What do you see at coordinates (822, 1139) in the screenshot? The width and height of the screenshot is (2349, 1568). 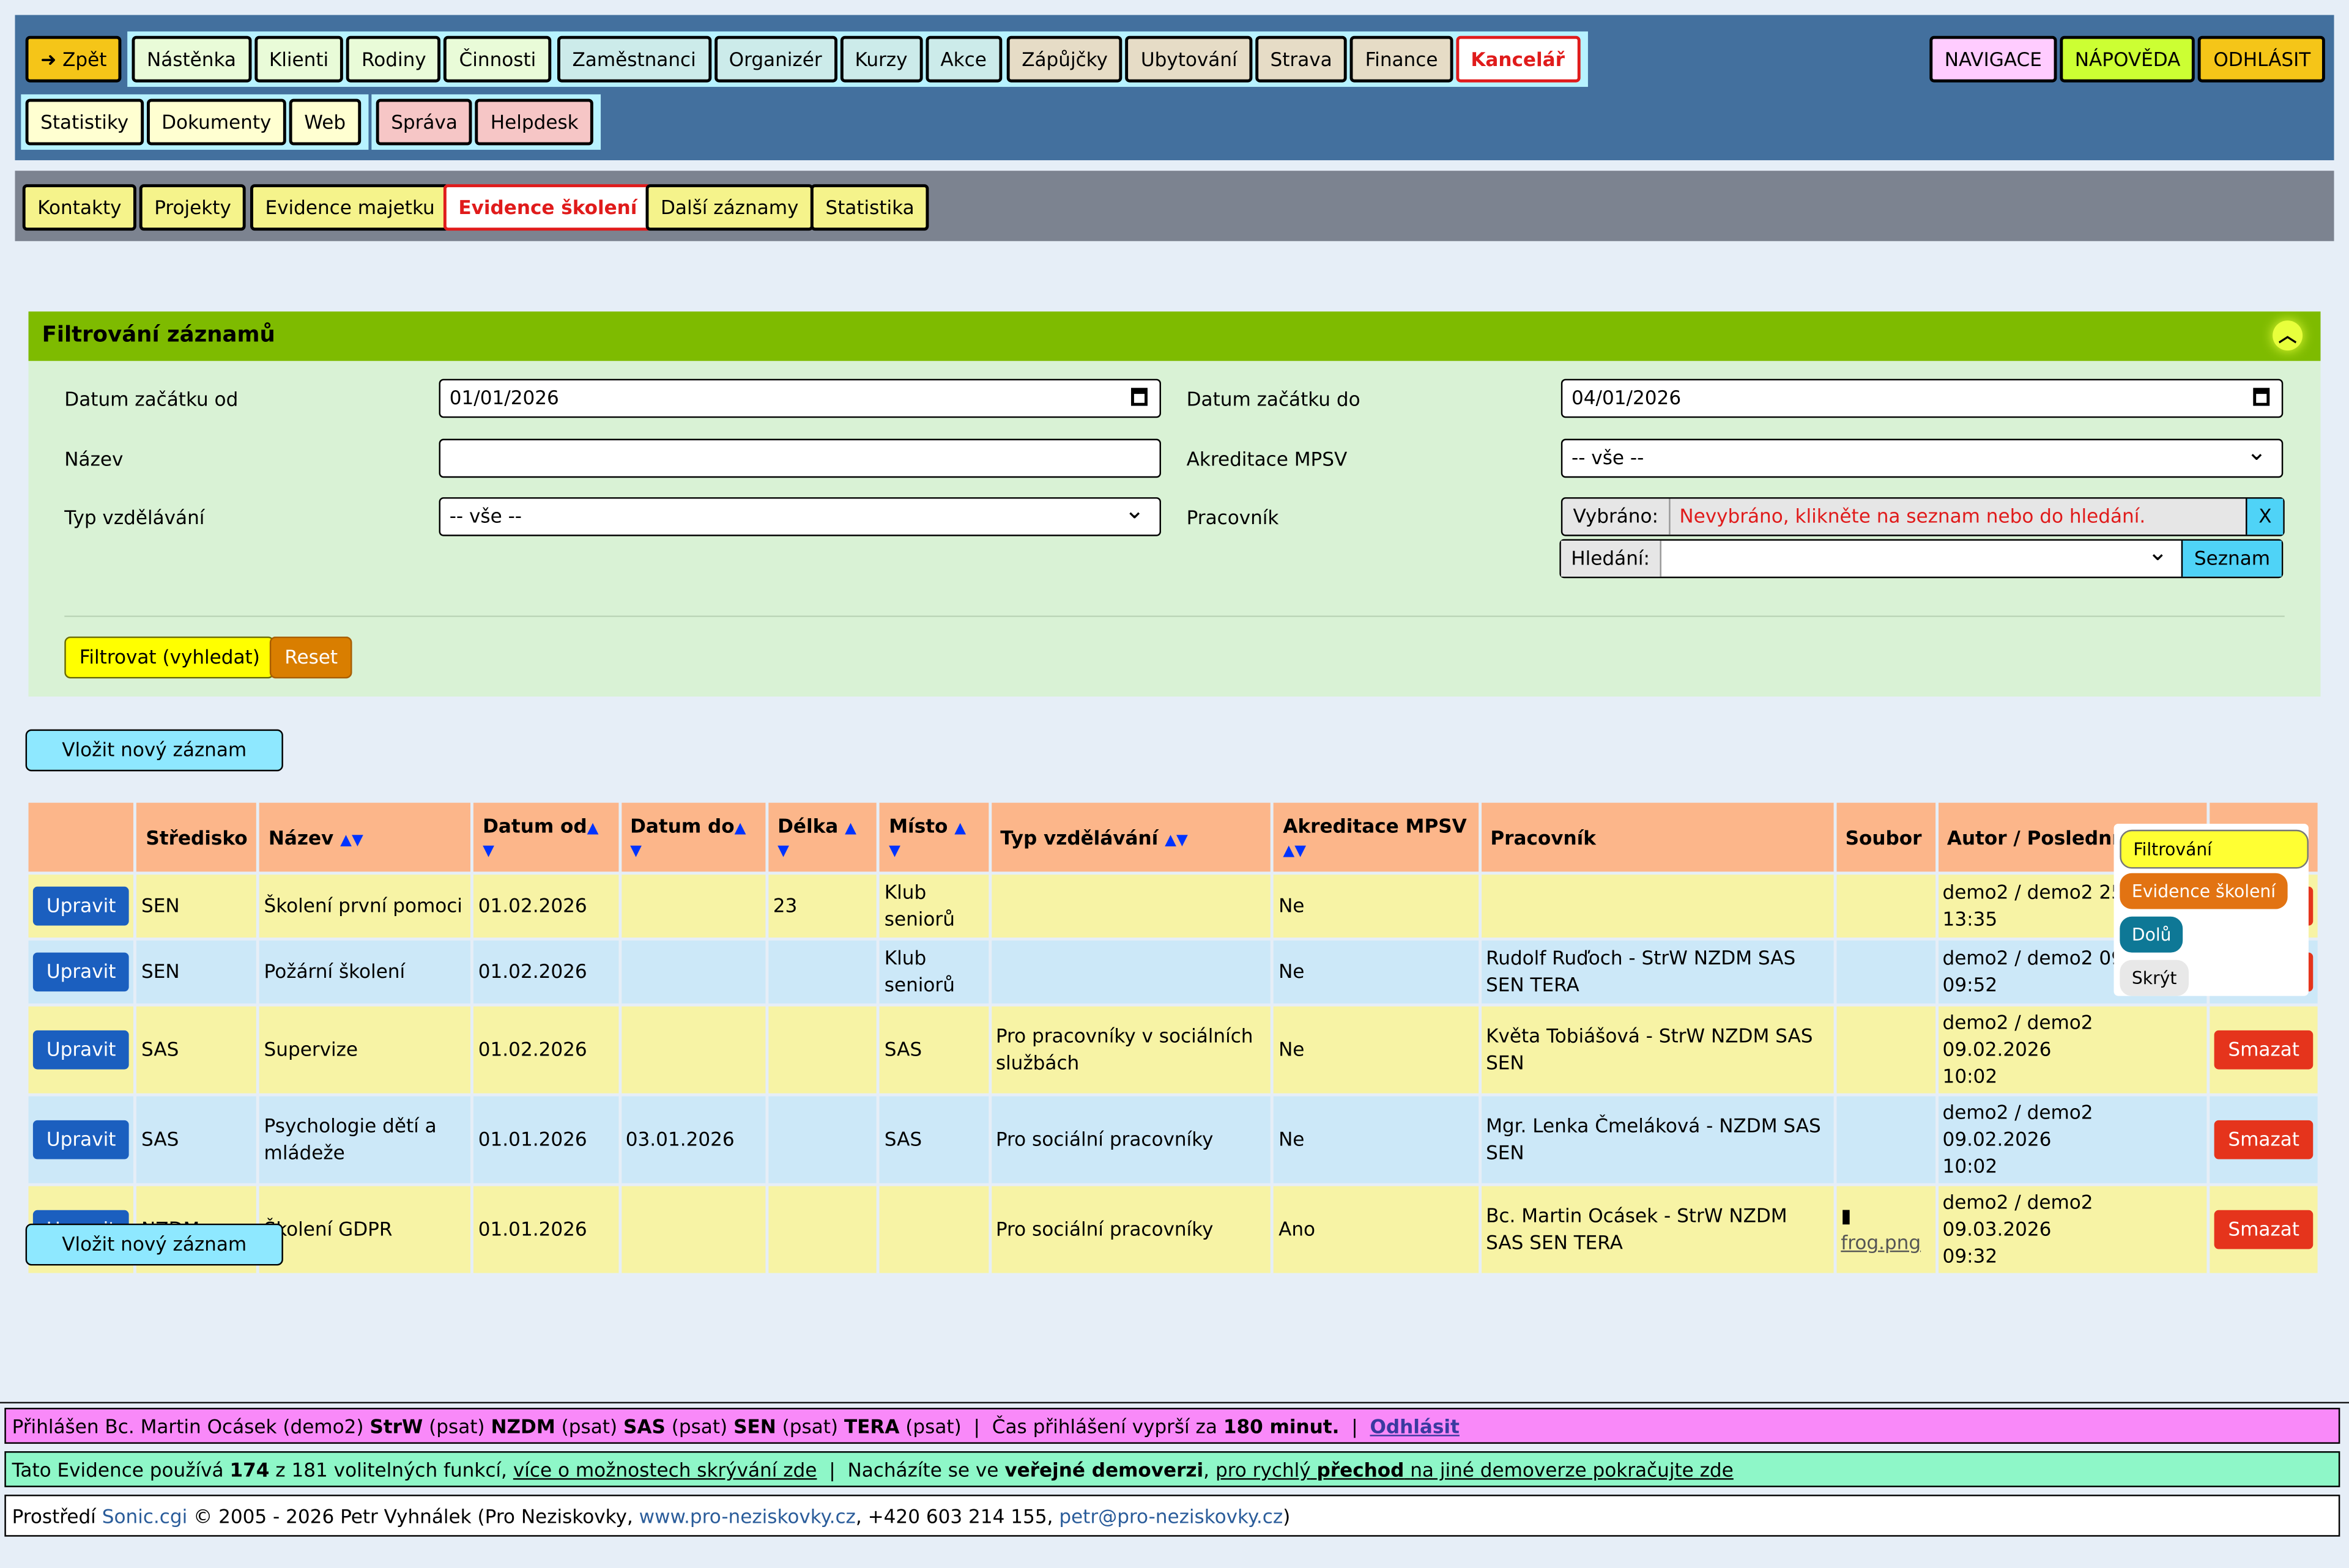 I see `cell-delka` at bounding box center [822, 1139].